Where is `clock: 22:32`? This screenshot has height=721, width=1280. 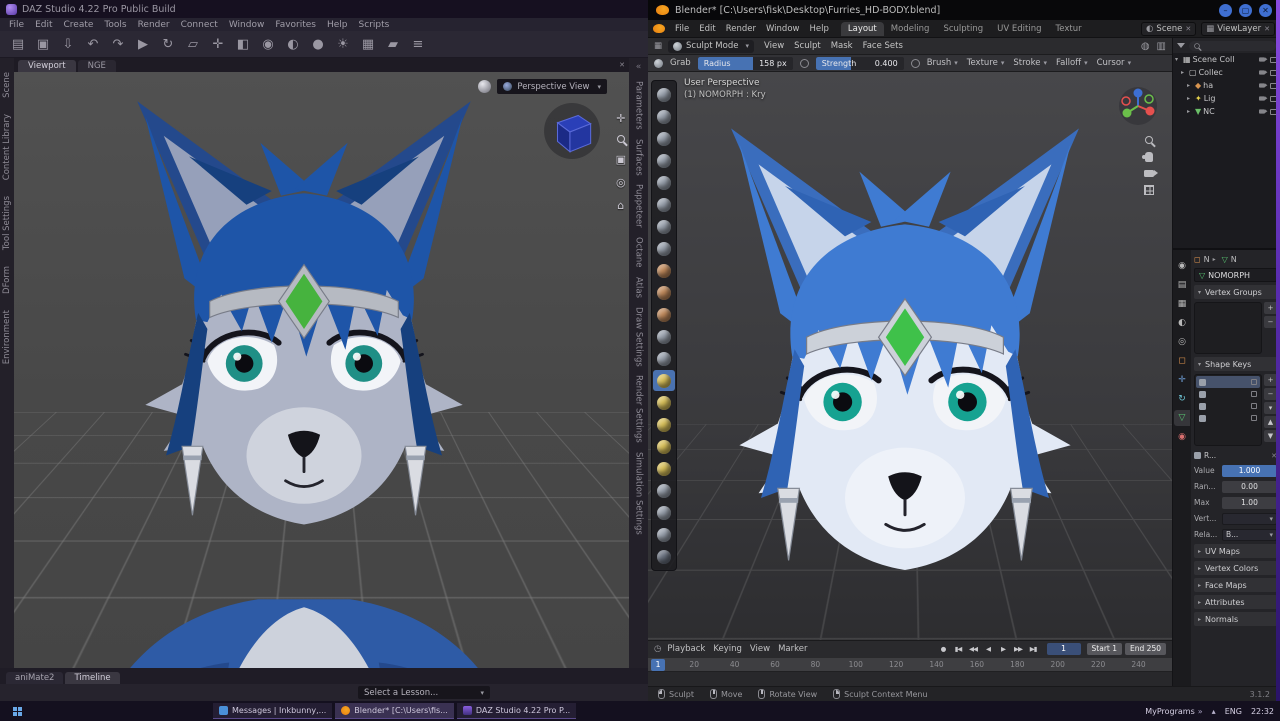 clock: 22:32 is located at coordinates (1262, 711).